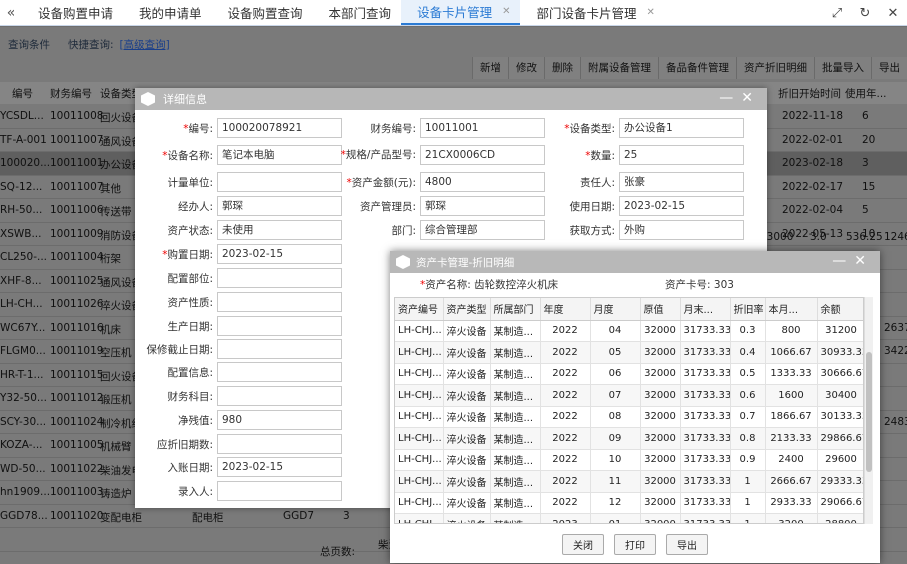 The height and width of the screenshot is (564, 907). Describe the element at coordinates (697, 68) in the screenshot. I see `spare-parts-button: 备品备件管理` at that location.